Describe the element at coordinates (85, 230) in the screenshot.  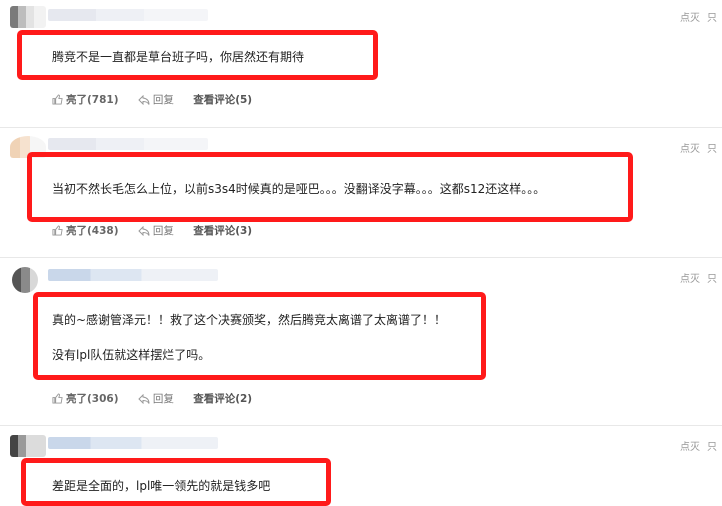
I see `like-button: 亮了(438)` at that location.